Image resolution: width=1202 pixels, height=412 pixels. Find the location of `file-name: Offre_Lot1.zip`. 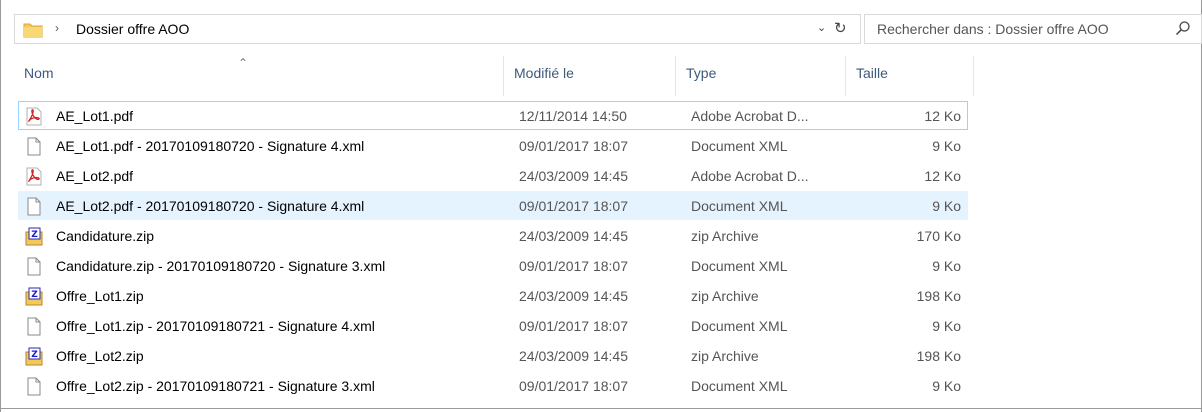

file-name: Offre_Lot1.zip is located at coordinates (100, 296).